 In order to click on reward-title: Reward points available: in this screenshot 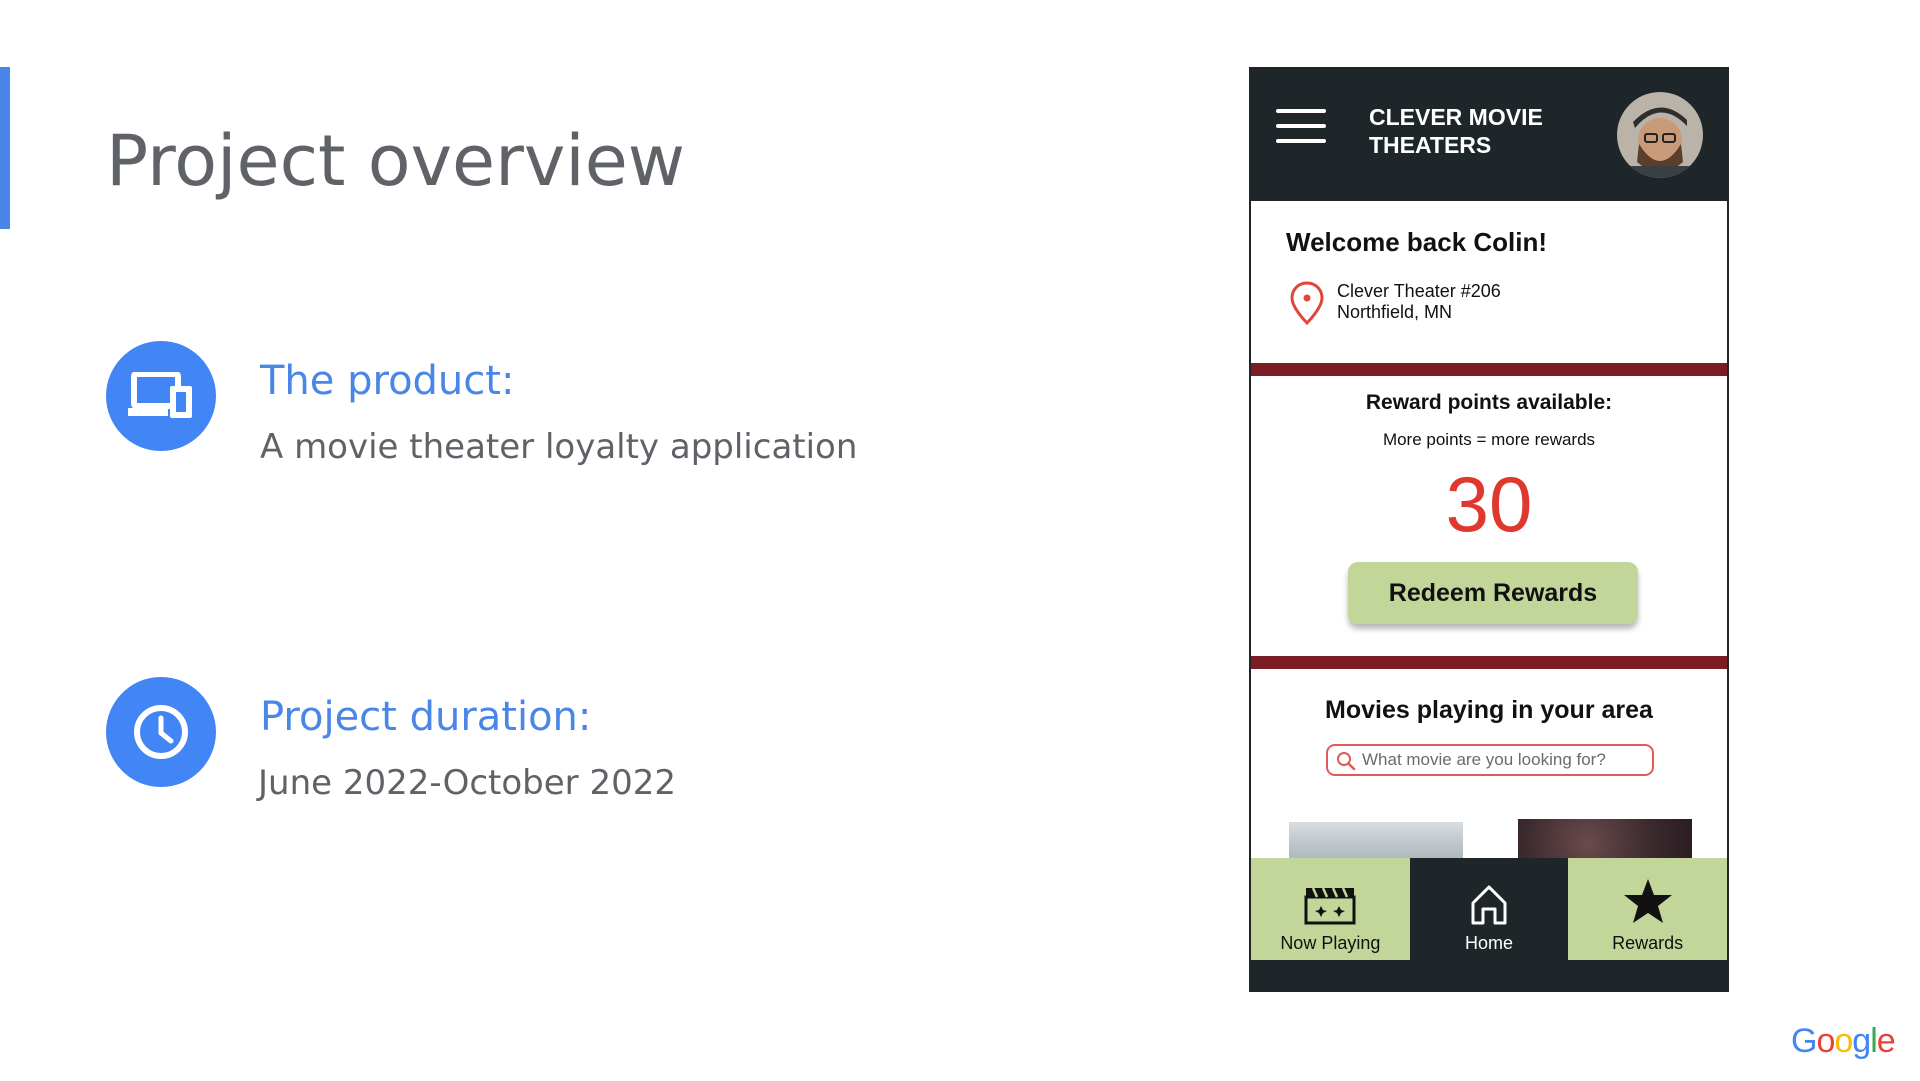, I will do `click(1489, 402)`.